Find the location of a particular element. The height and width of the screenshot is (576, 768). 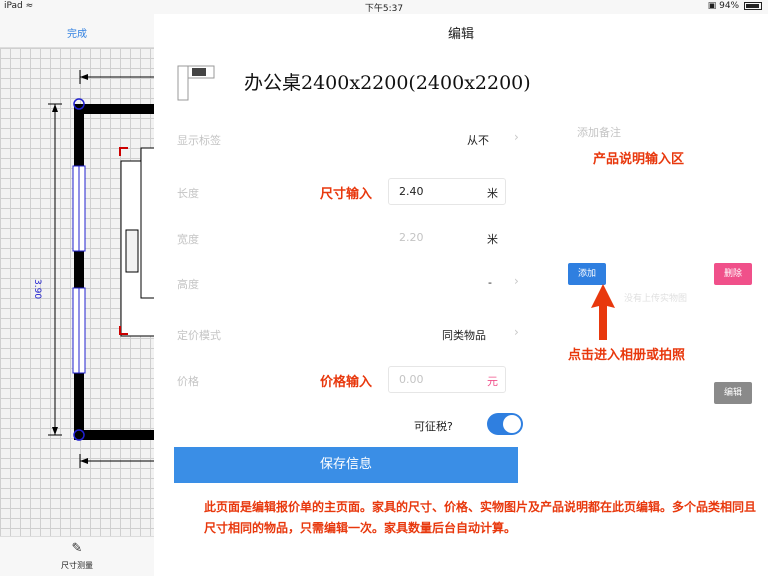

top-dimension-arrow is located at coordinates (84, 77).